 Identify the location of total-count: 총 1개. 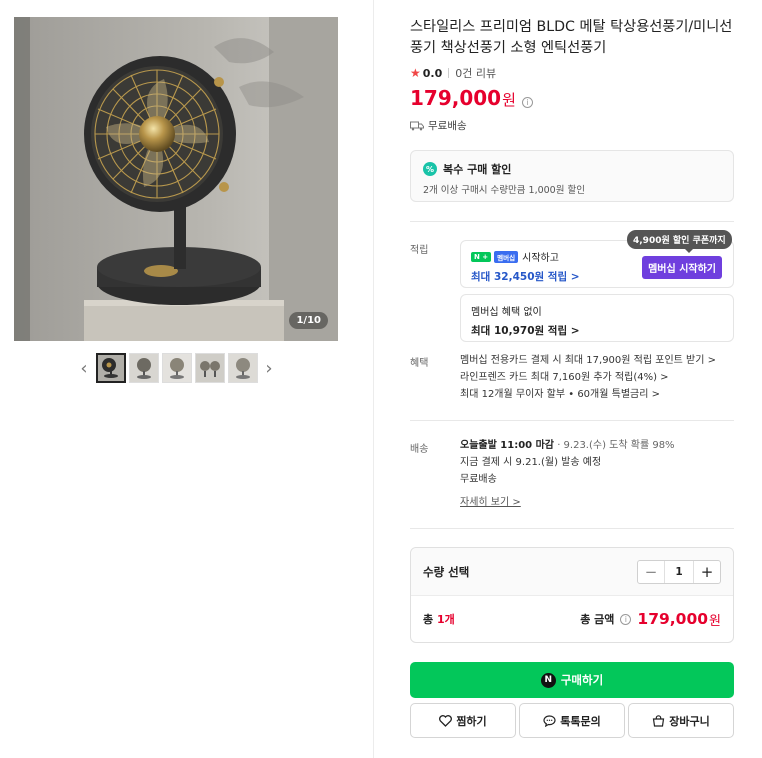
(439, 619).